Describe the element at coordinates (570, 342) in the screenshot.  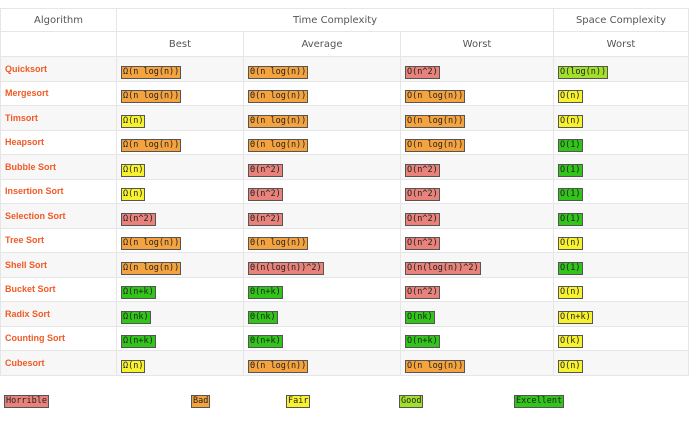
I see `complexity-space: O(k)` at that location.